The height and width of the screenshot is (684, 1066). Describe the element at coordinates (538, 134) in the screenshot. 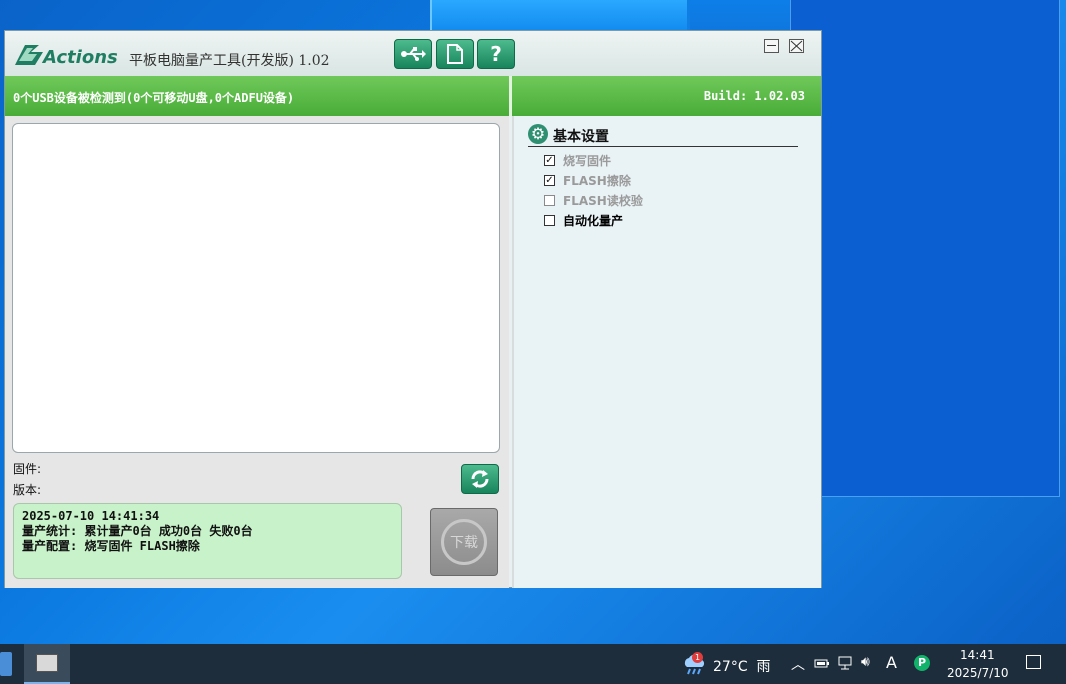

I see `gear-icon: ⚙` at that location.